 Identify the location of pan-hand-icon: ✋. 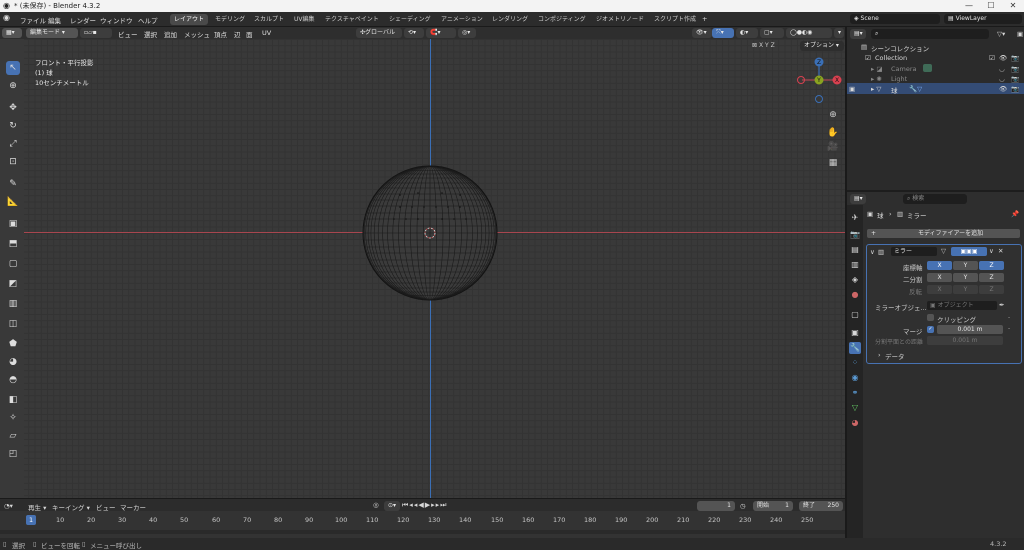
(833, 133).